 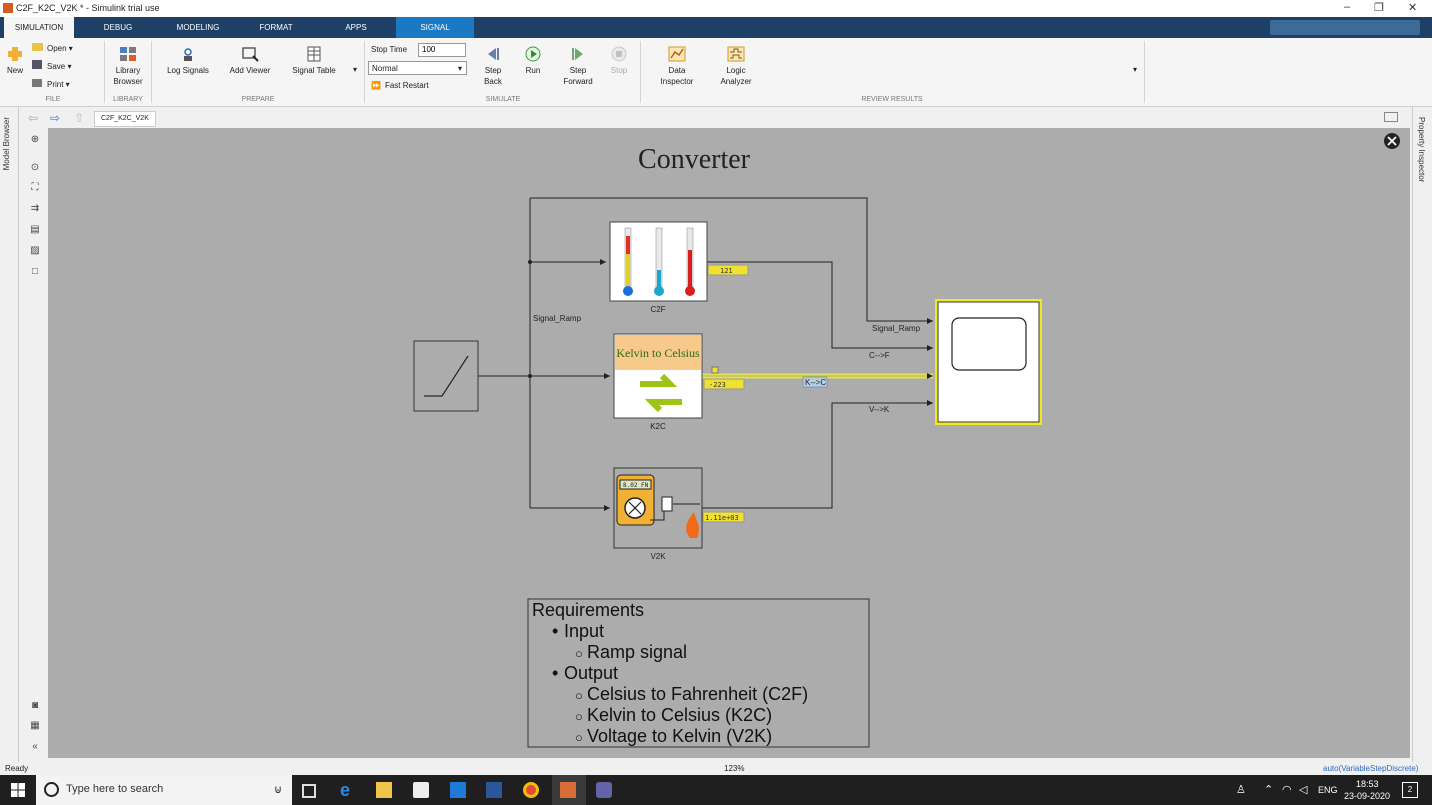 What do you see at coordinates (125, 119) in the screenshot?
I see `breadcrumb: C2F_K2C_V2K` at bounding box center [125, 119].